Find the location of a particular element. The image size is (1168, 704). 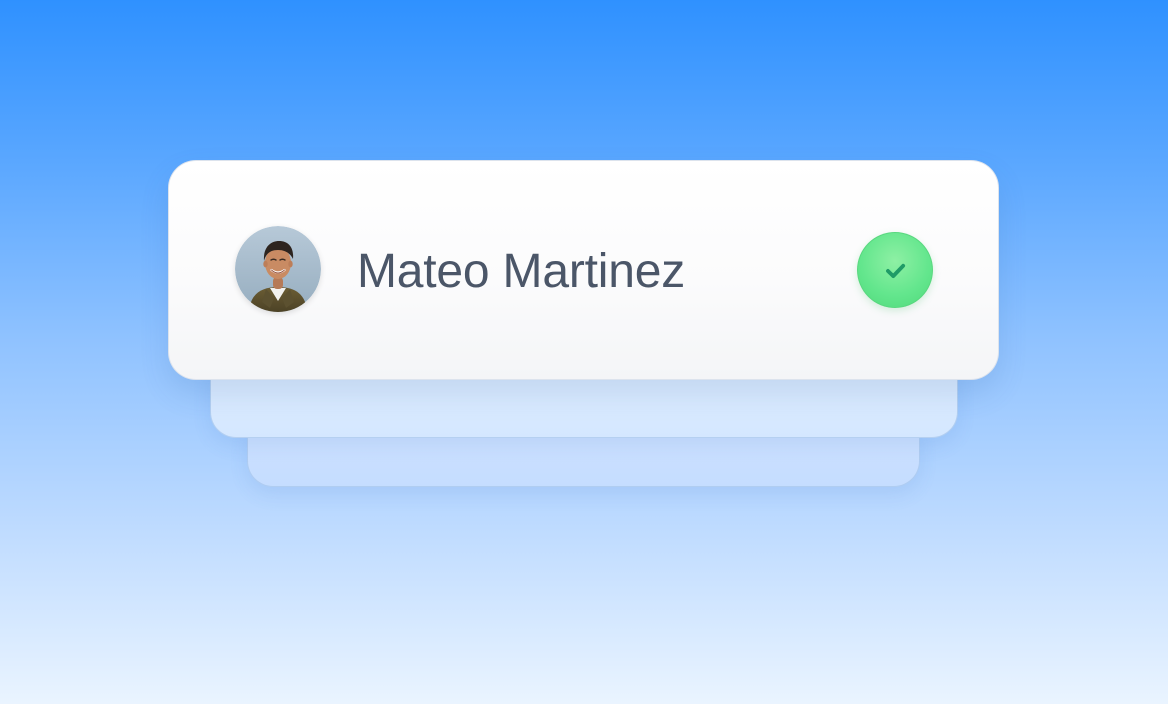

avatar is located at coordinates (278, 269).